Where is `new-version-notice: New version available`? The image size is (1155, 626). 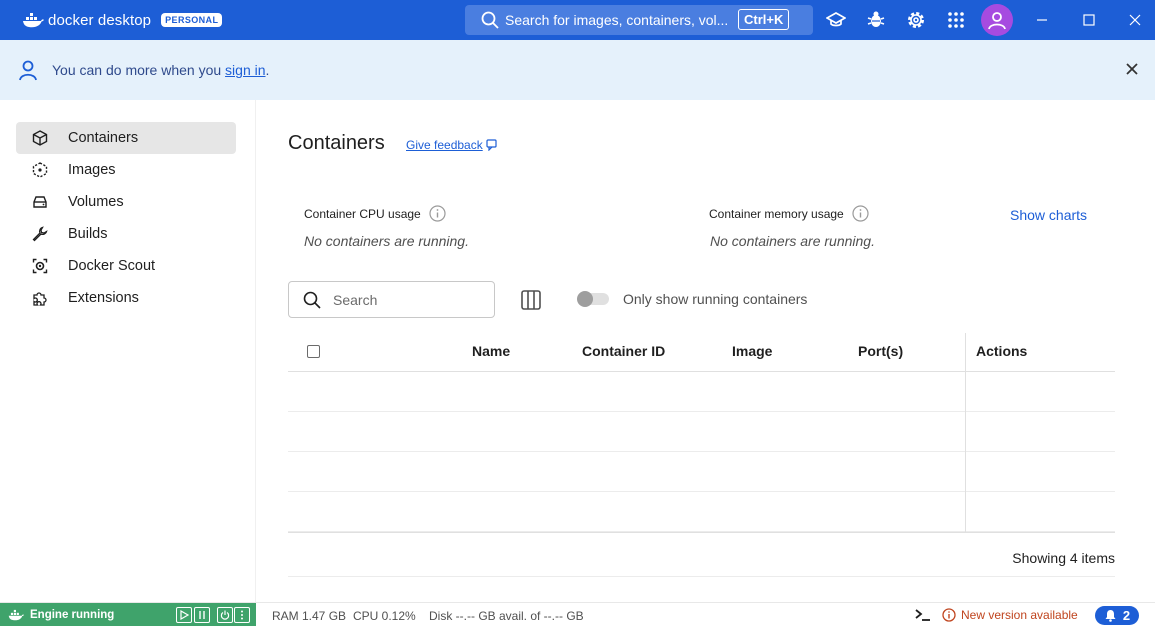
new-version-notice: New version available is located at coordinates (1010, 615).